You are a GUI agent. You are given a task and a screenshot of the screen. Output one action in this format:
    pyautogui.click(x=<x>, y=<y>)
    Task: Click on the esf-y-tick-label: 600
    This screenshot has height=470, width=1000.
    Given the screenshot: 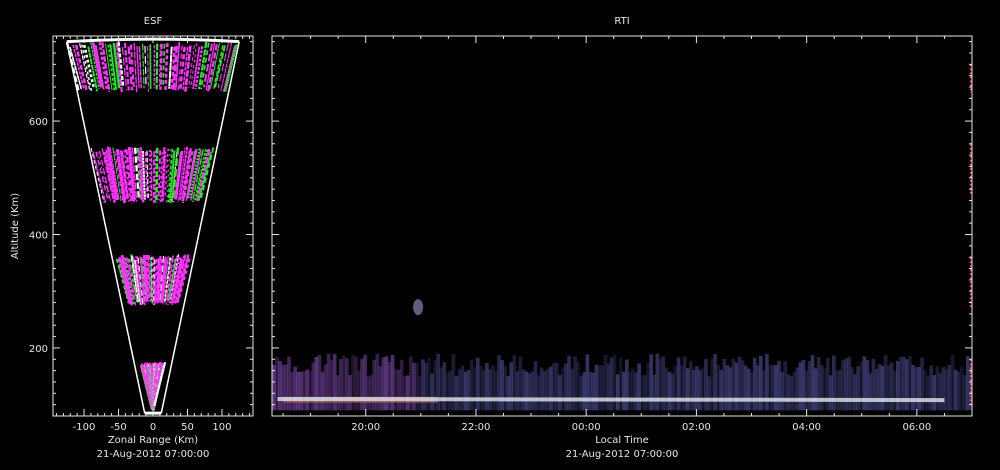 What is the action you would take?
    pyautogui.click(x=38, y=122)
    